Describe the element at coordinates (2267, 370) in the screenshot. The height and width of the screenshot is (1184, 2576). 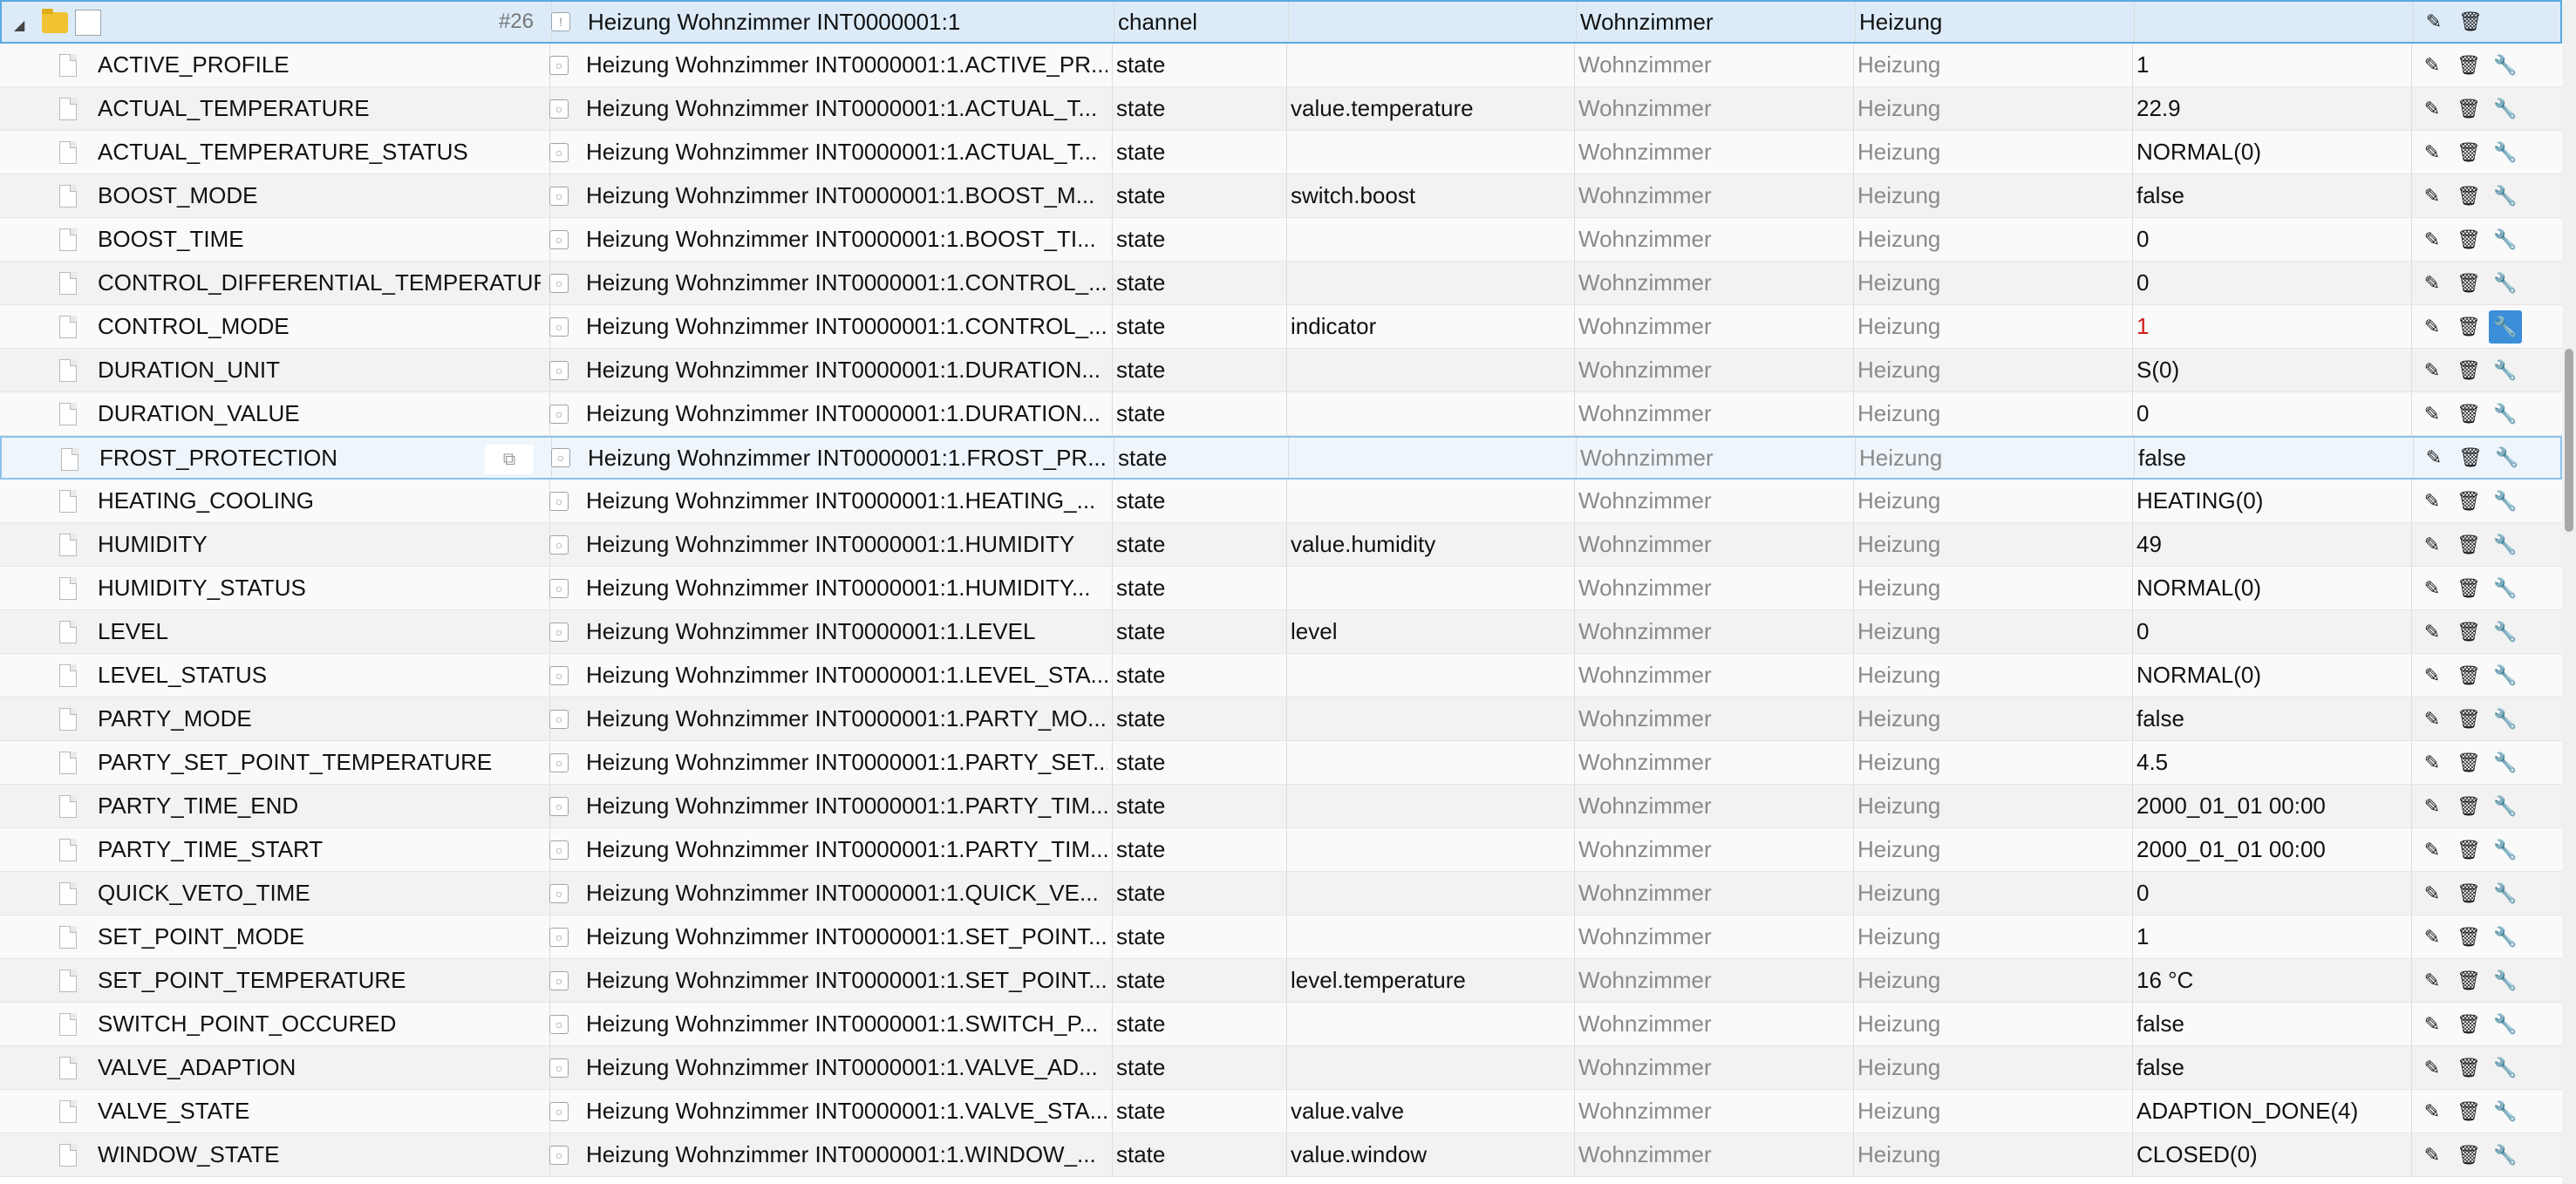
I see `value-cell: S(0)` at that location.